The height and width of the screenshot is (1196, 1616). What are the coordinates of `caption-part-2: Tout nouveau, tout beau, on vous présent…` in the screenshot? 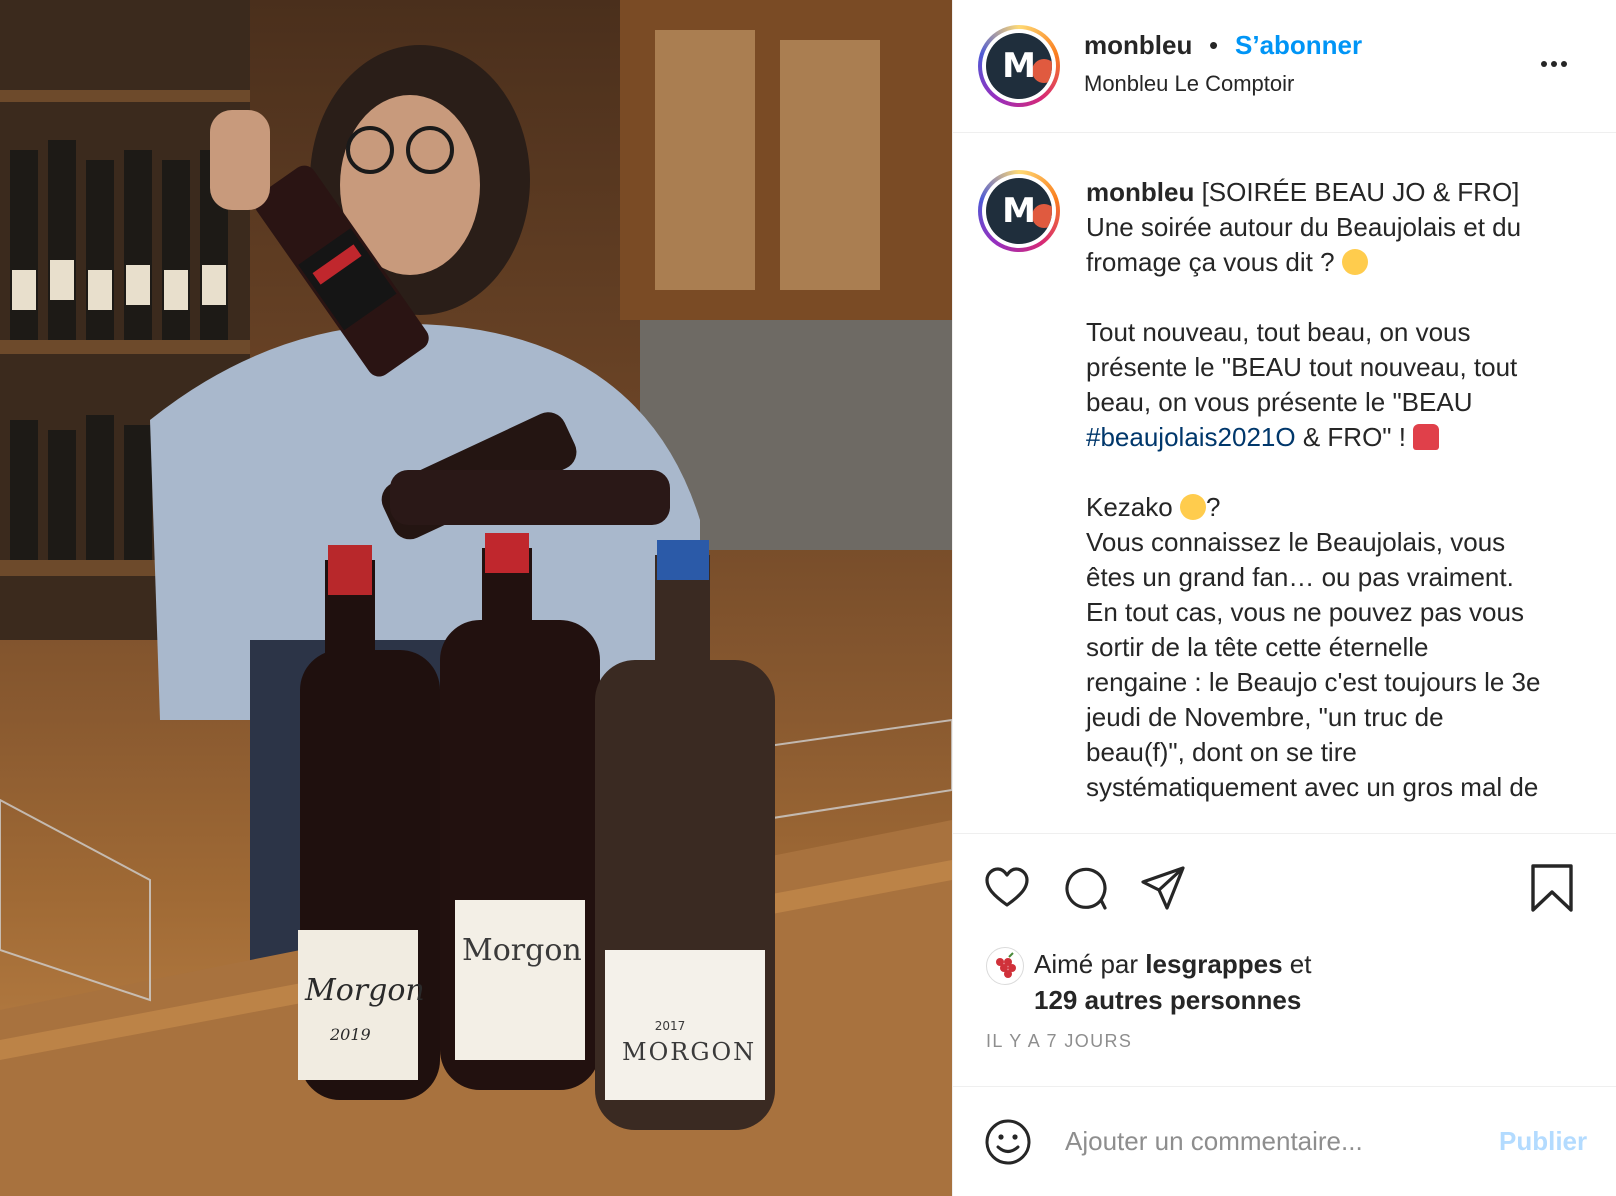 It's located at (1302, 367).